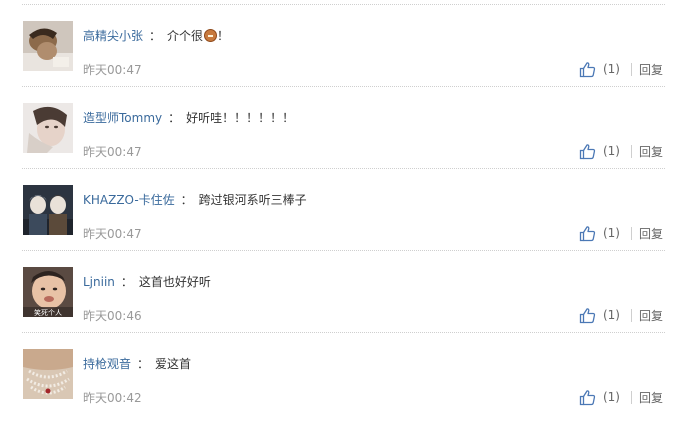 Image resolution: width=699 pixels, height=429 pixels. What do you see at coordinates (173, 364) in the screenshot?
I see `comment-text: 爱这首` at bounding box center [173, 364].